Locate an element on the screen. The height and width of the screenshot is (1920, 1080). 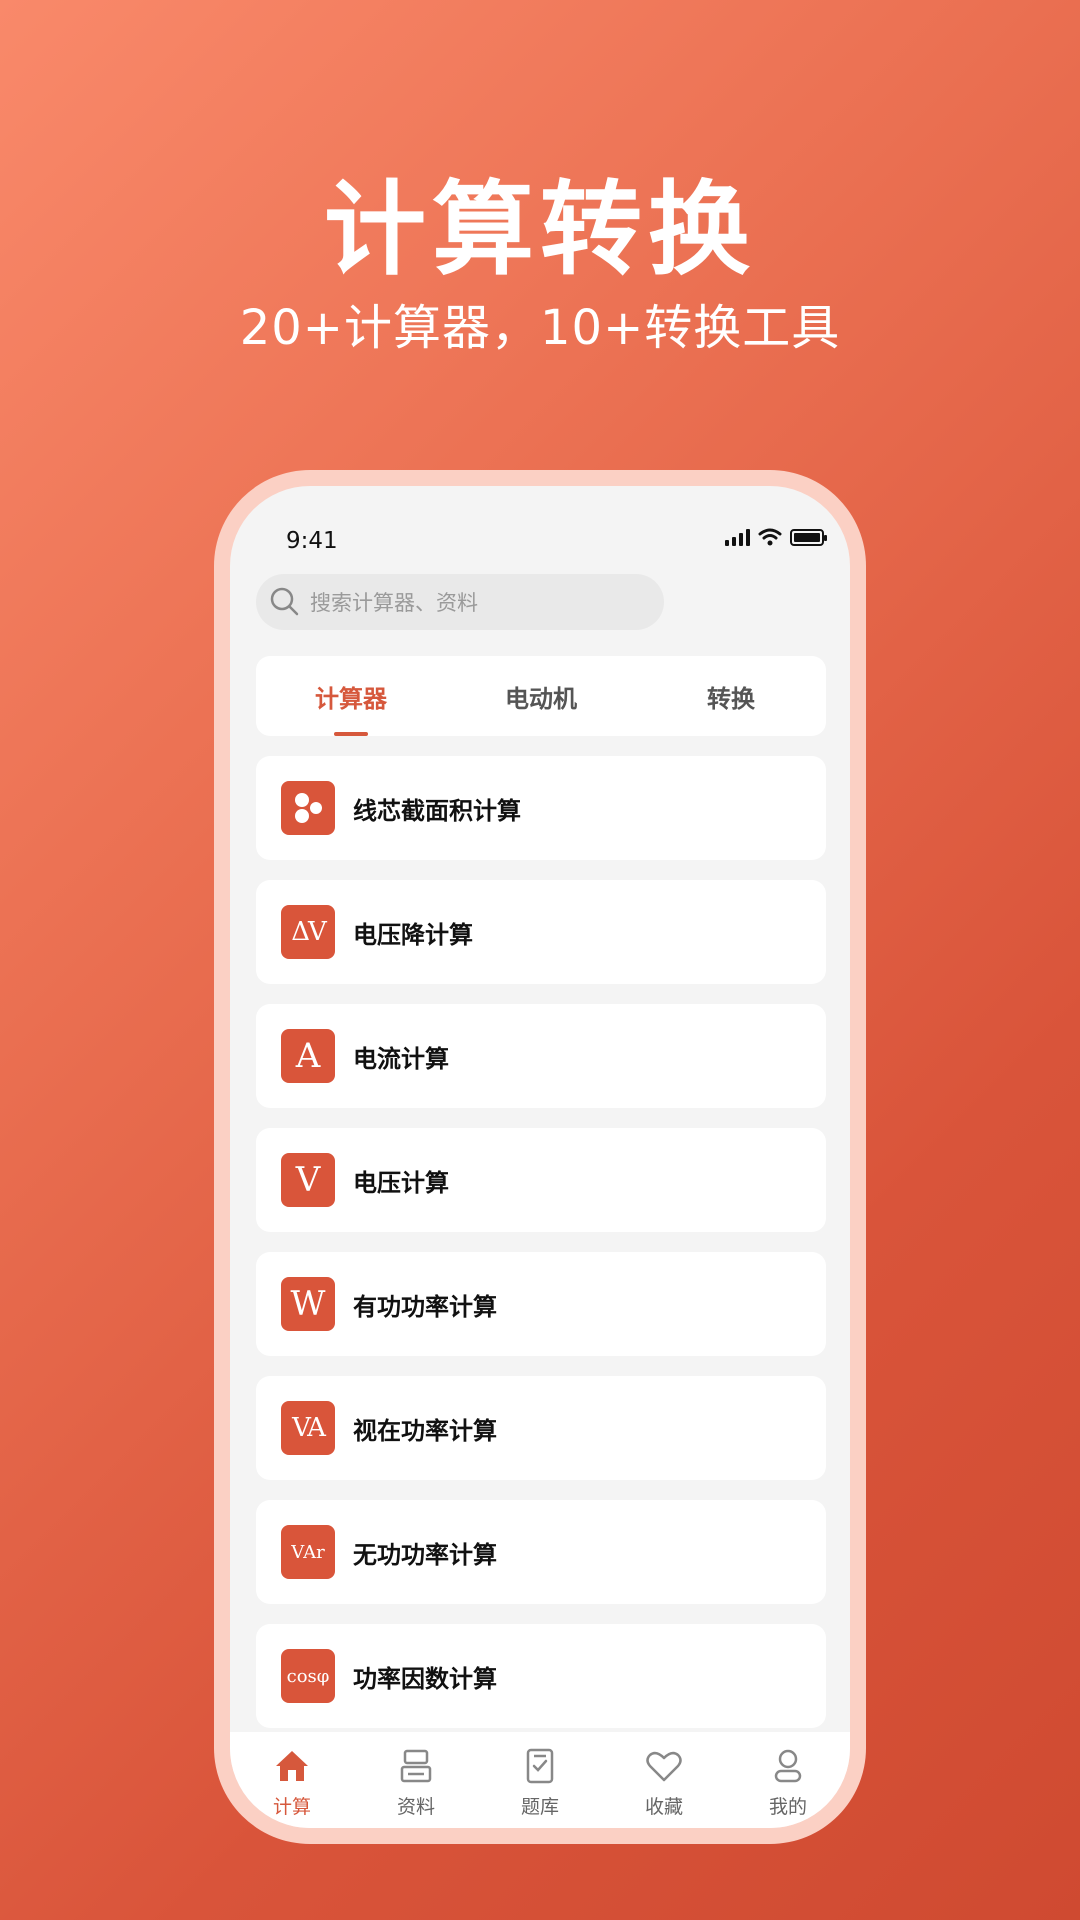
tab-motors: 电动机 is located at coordinates (541, 696).